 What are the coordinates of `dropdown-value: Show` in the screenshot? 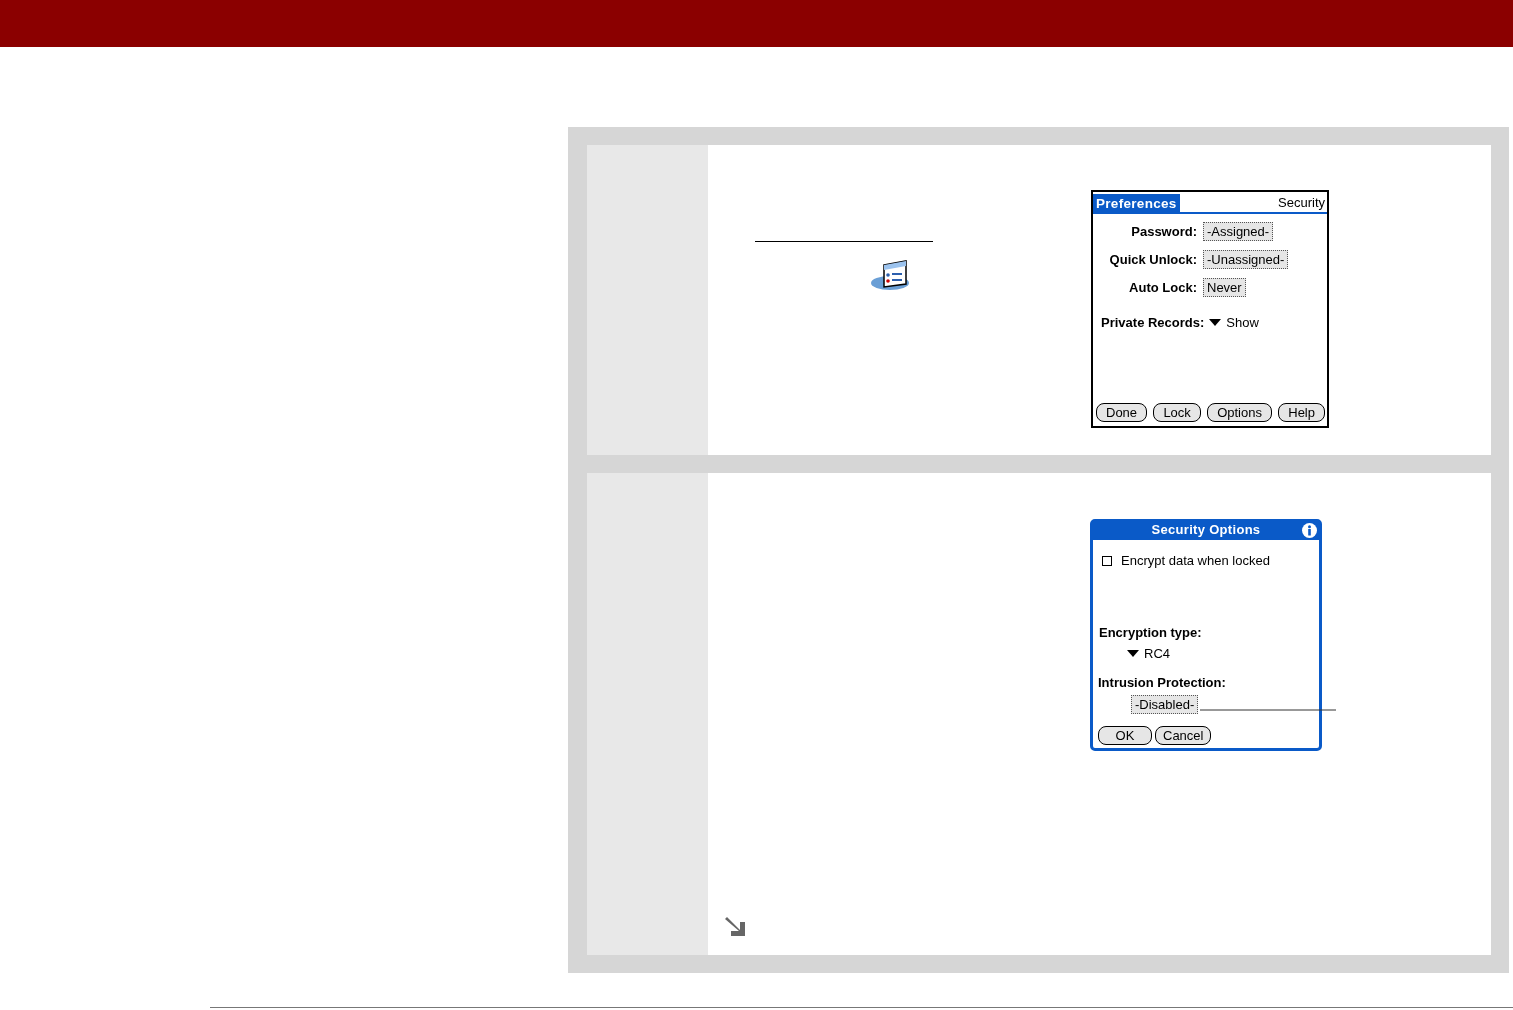 It's located at (1242, 322).